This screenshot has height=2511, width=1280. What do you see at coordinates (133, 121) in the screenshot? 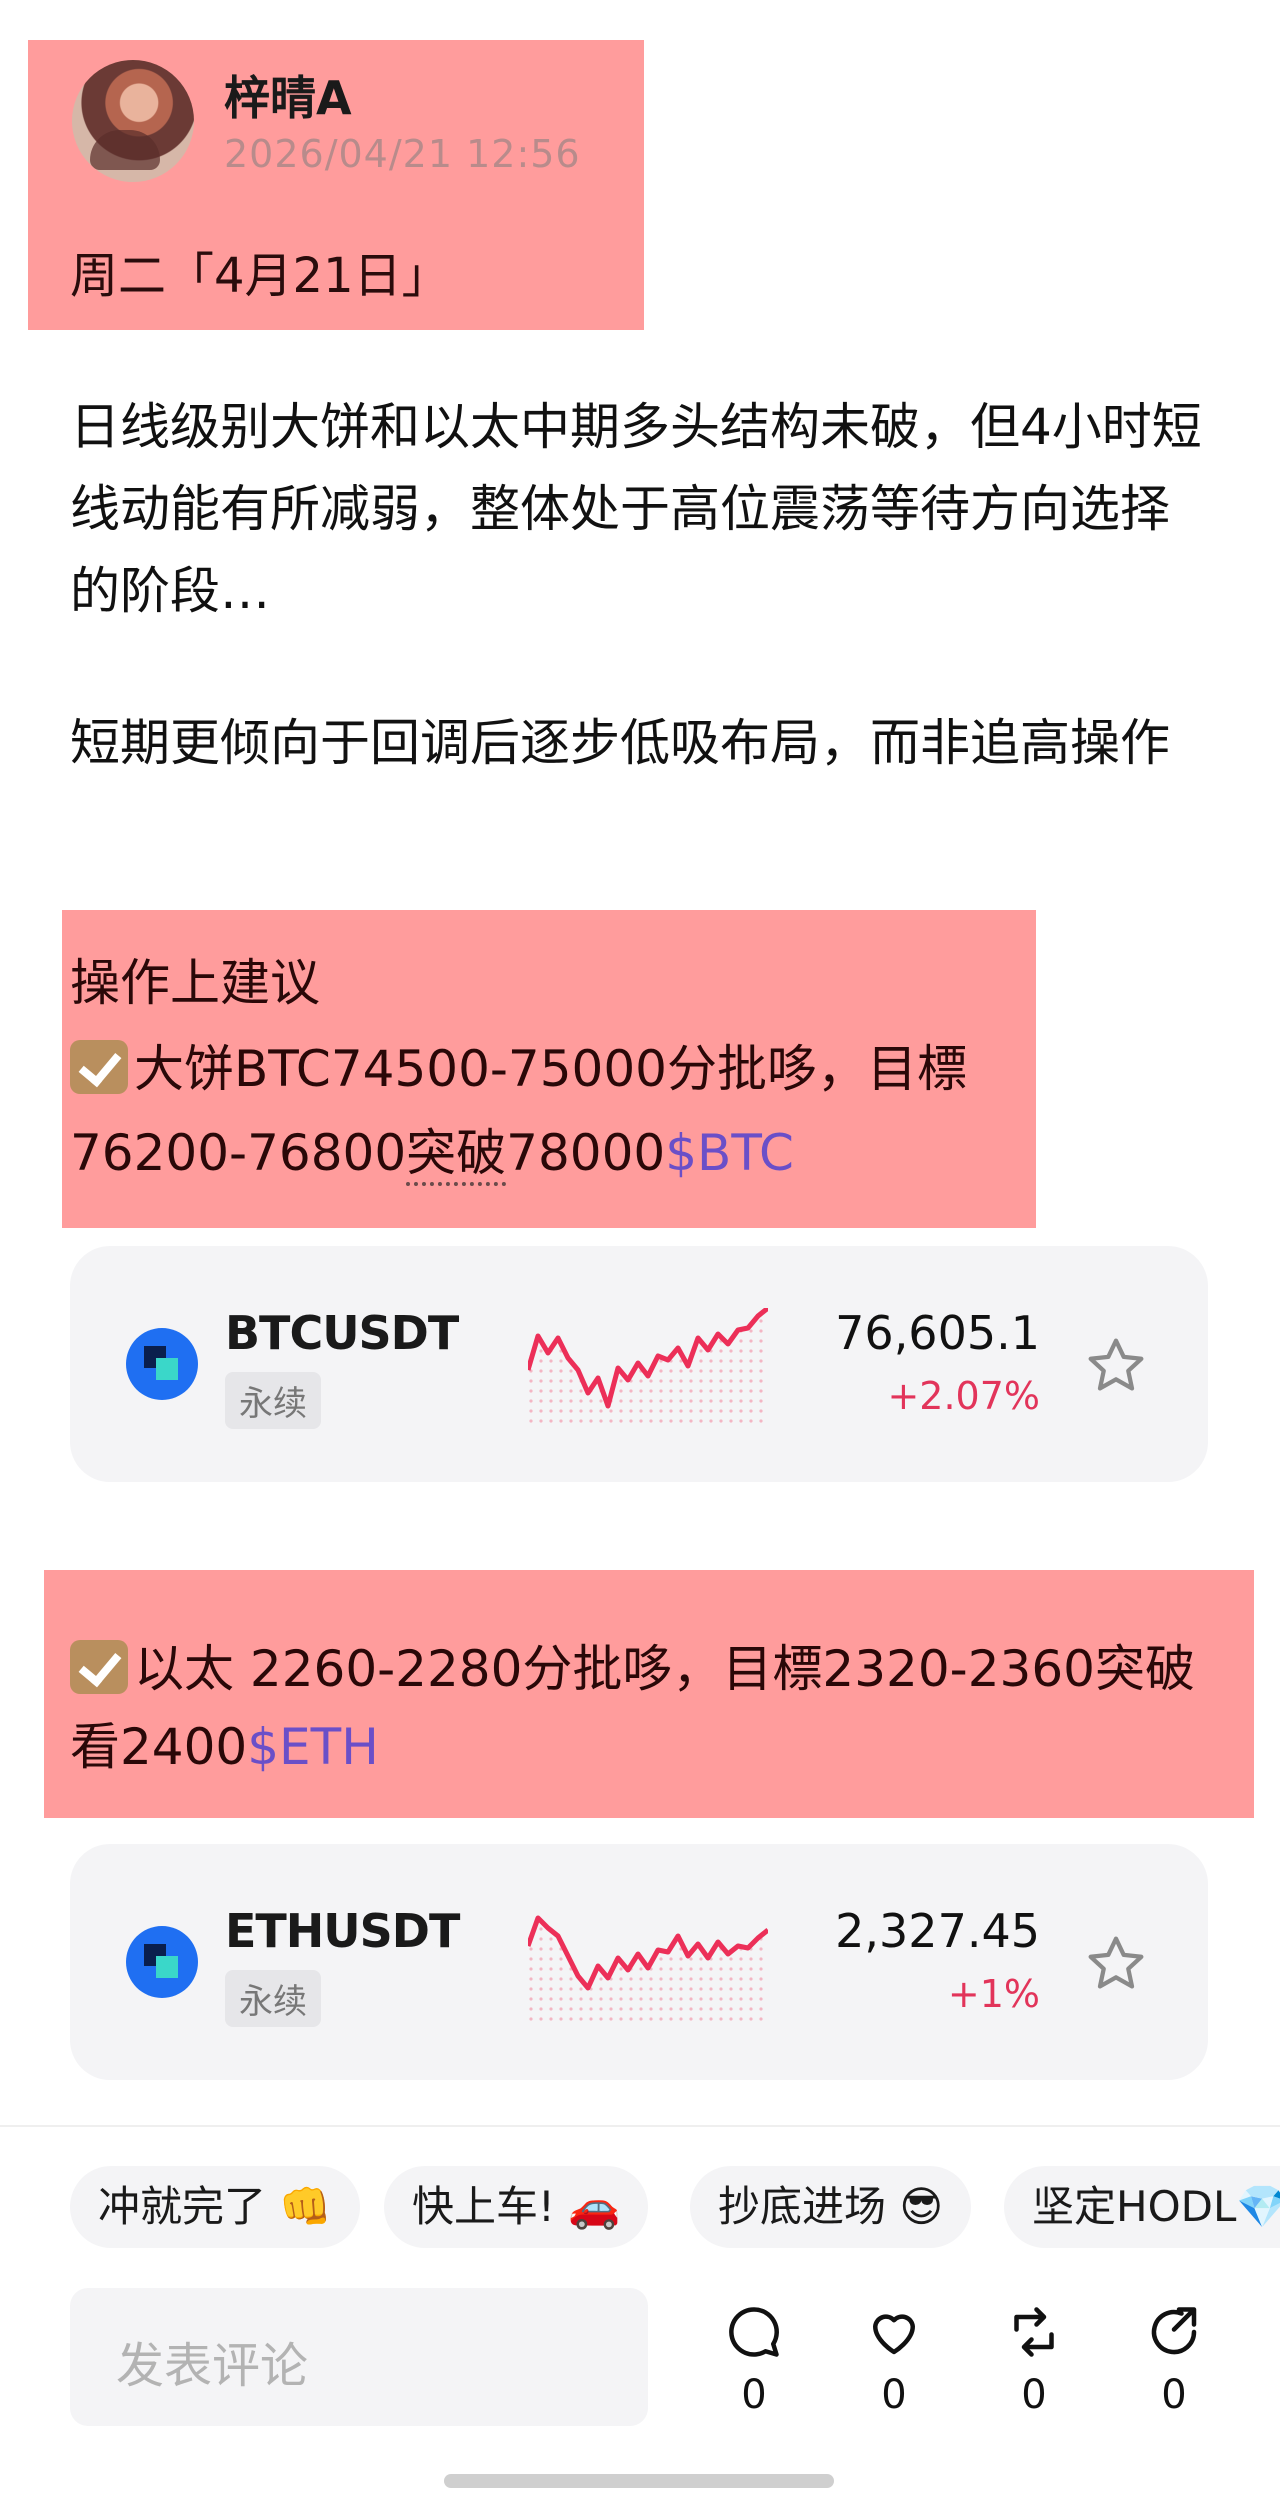
I see `avatar` at bounding box center [133, 121].